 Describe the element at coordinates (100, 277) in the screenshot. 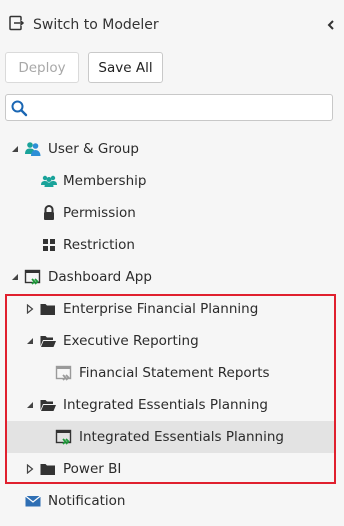

I see `tree-node-label: Dashboard App` at that location.